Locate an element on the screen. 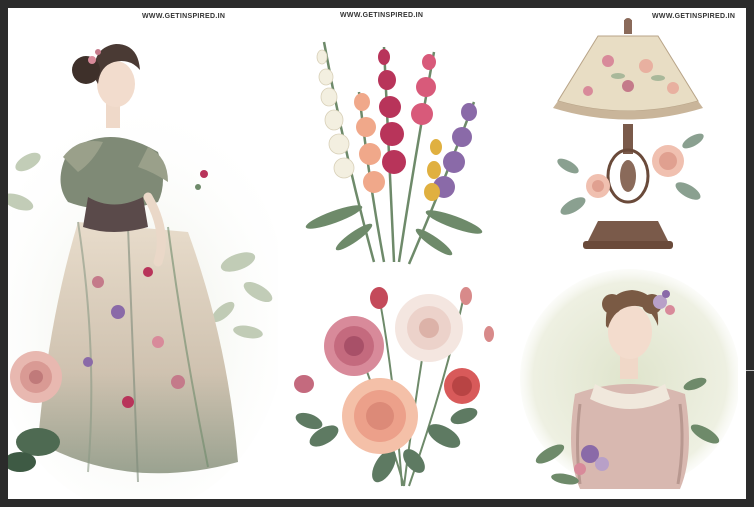  peony-bouquet-icon is located at coordinates (394, 387).